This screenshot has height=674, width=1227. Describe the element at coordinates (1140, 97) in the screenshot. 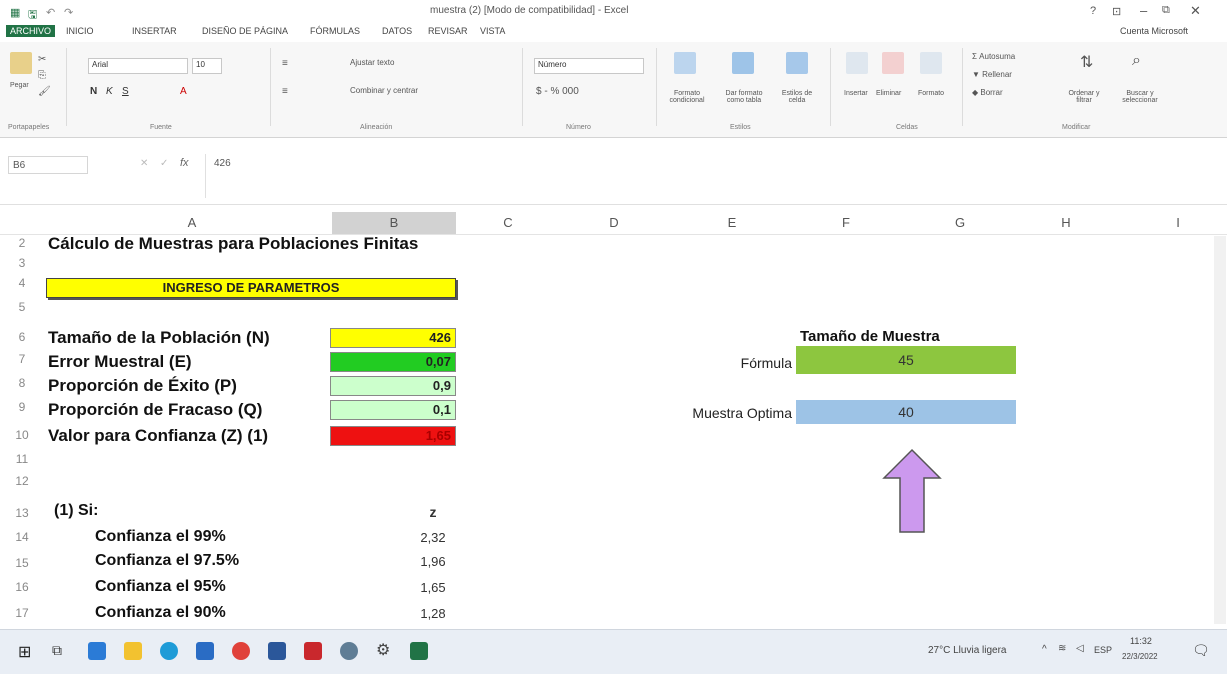

I see `find-select-button: Buscar y seleccionar` at that location.